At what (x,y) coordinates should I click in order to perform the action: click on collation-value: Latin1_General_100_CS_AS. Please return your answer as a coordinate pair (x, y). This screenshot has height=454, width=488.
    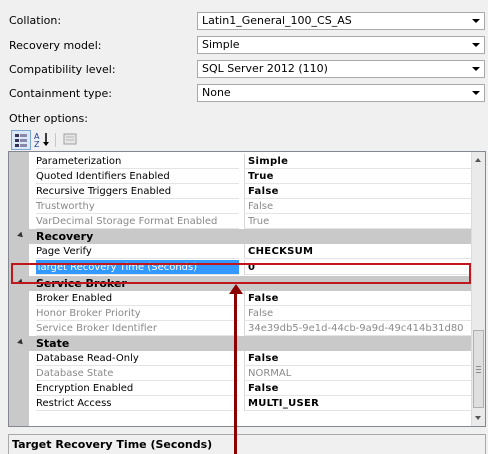
    Looking at the image, I should click on (277, 20).